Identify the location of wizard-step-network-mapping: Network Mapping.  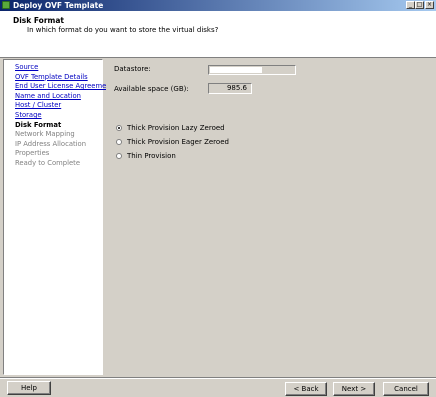
(45, 134).